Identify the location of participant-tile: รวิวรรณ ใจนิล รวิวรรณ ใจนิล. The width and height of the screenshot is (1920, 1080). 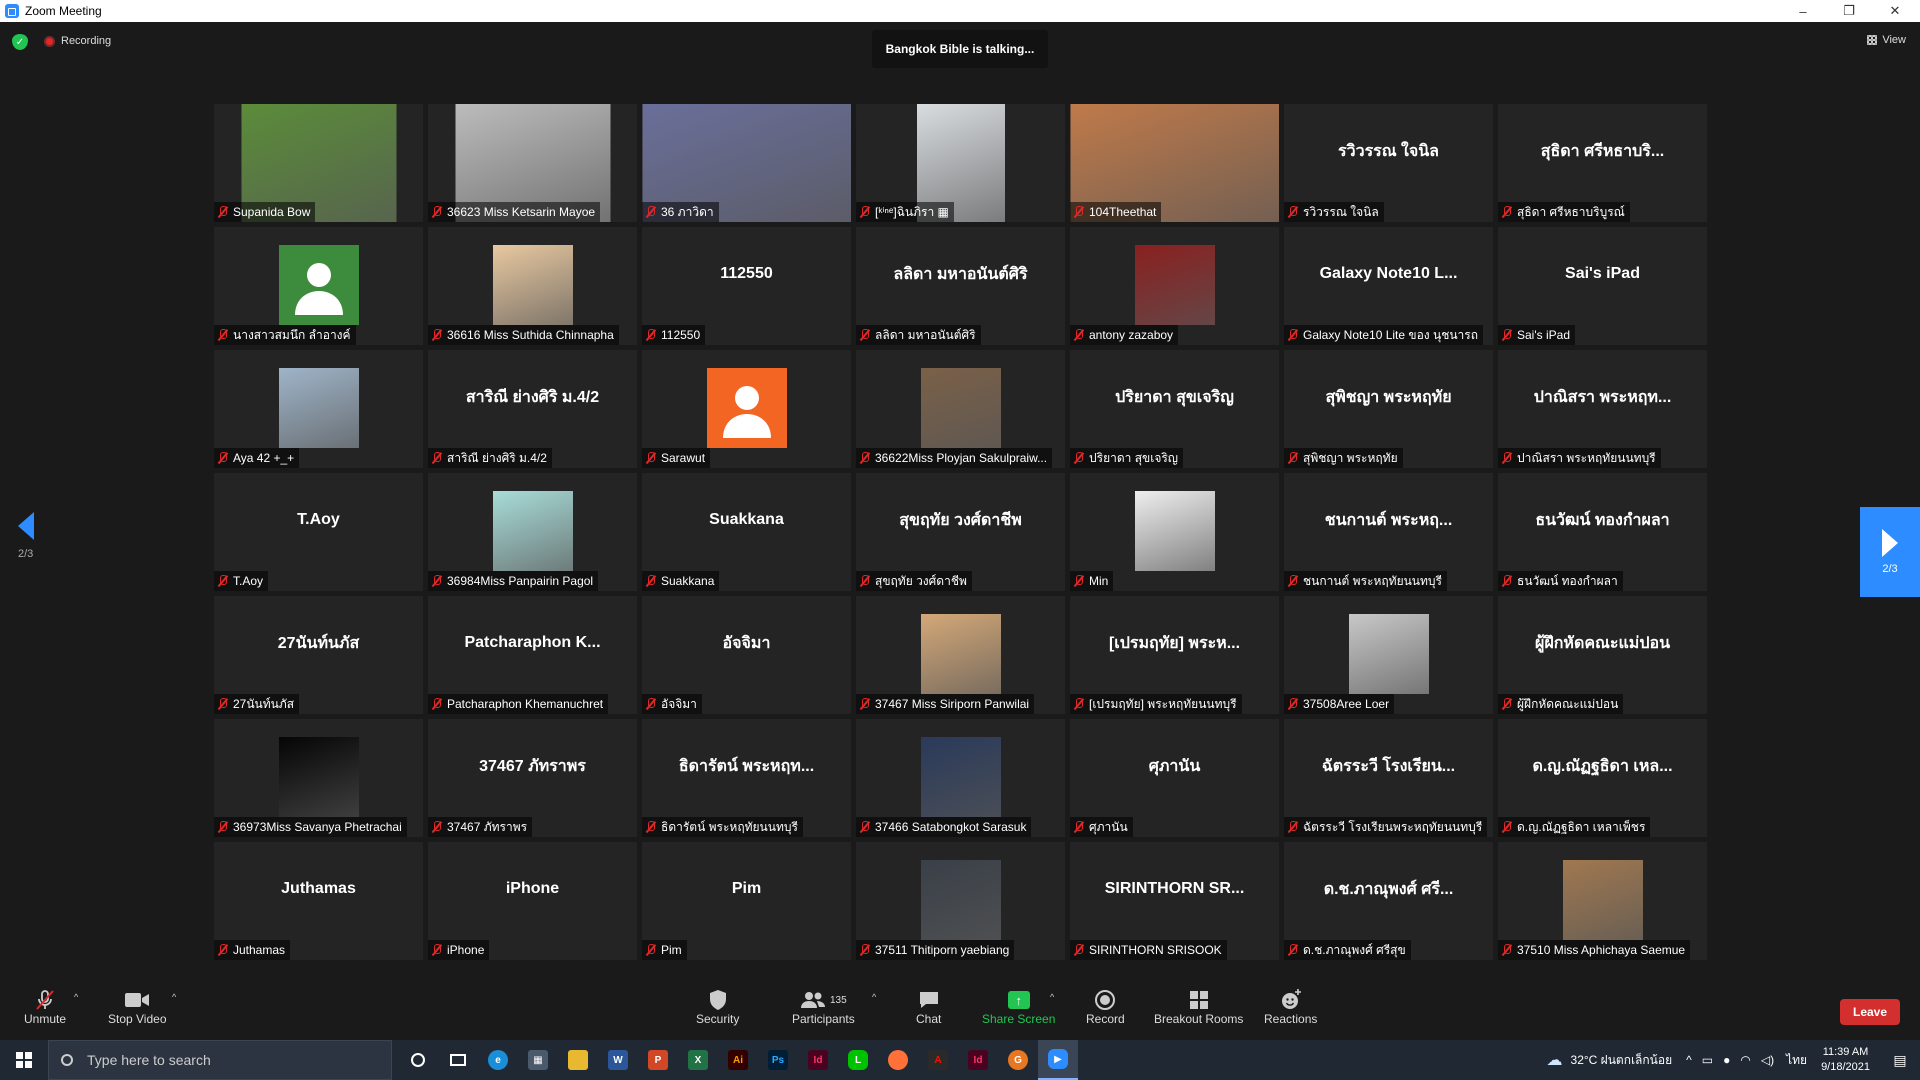
(1388, 163).